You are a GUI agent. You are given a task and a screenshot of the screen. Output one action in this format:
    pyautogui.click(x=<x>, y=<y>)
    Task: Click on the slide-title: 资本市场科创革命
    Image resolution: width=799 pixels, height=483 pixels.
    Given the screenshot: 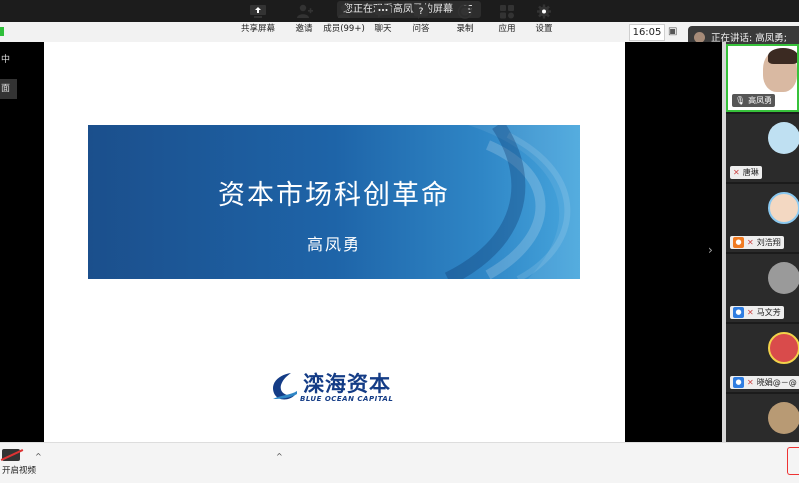 What is the action you would take?
    pyautogui.click(x=334, y=195)
    